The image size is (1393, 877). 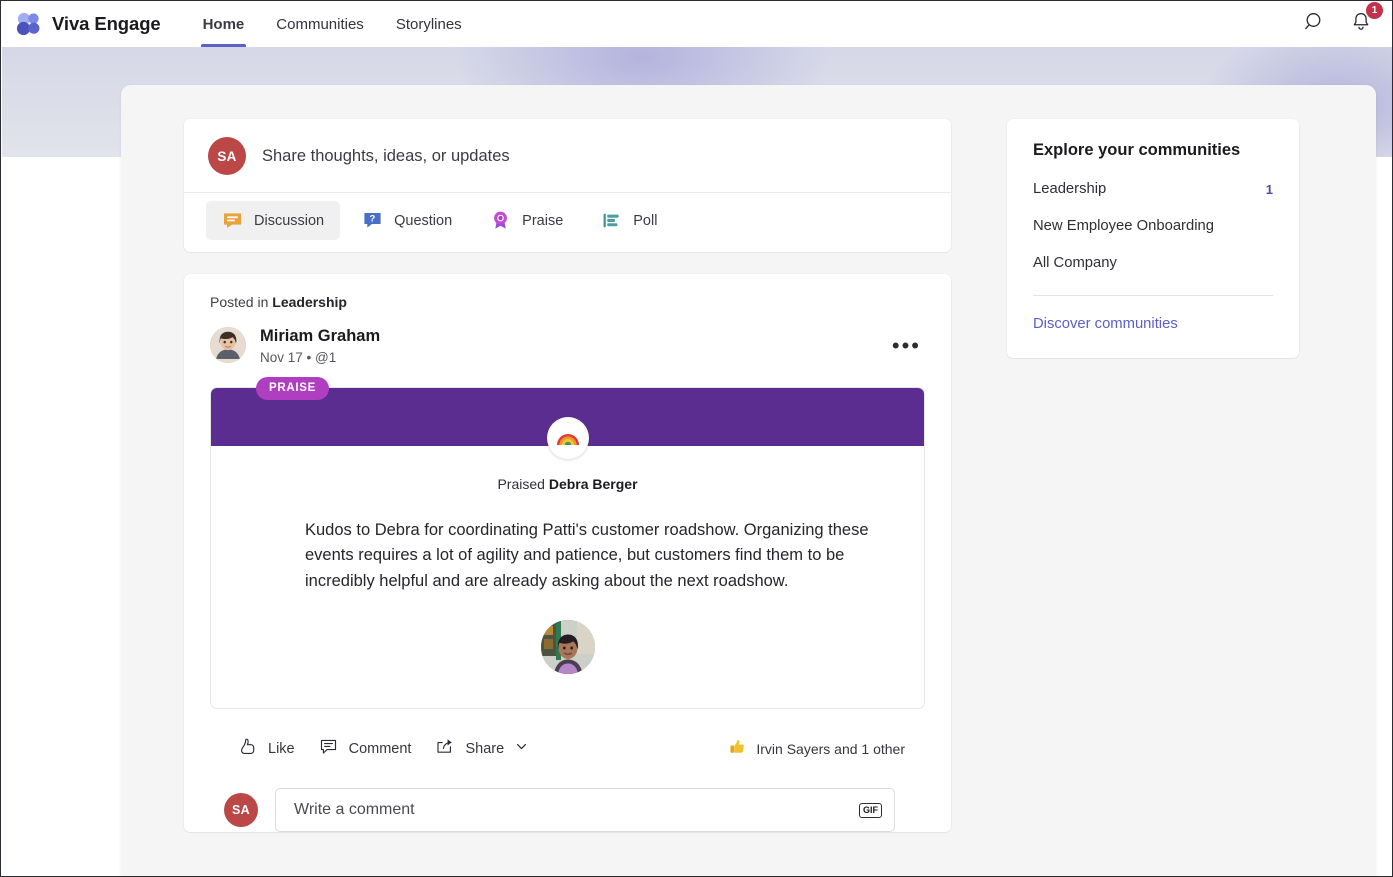 I want to click on share-icon, so click(x=444, y=748).